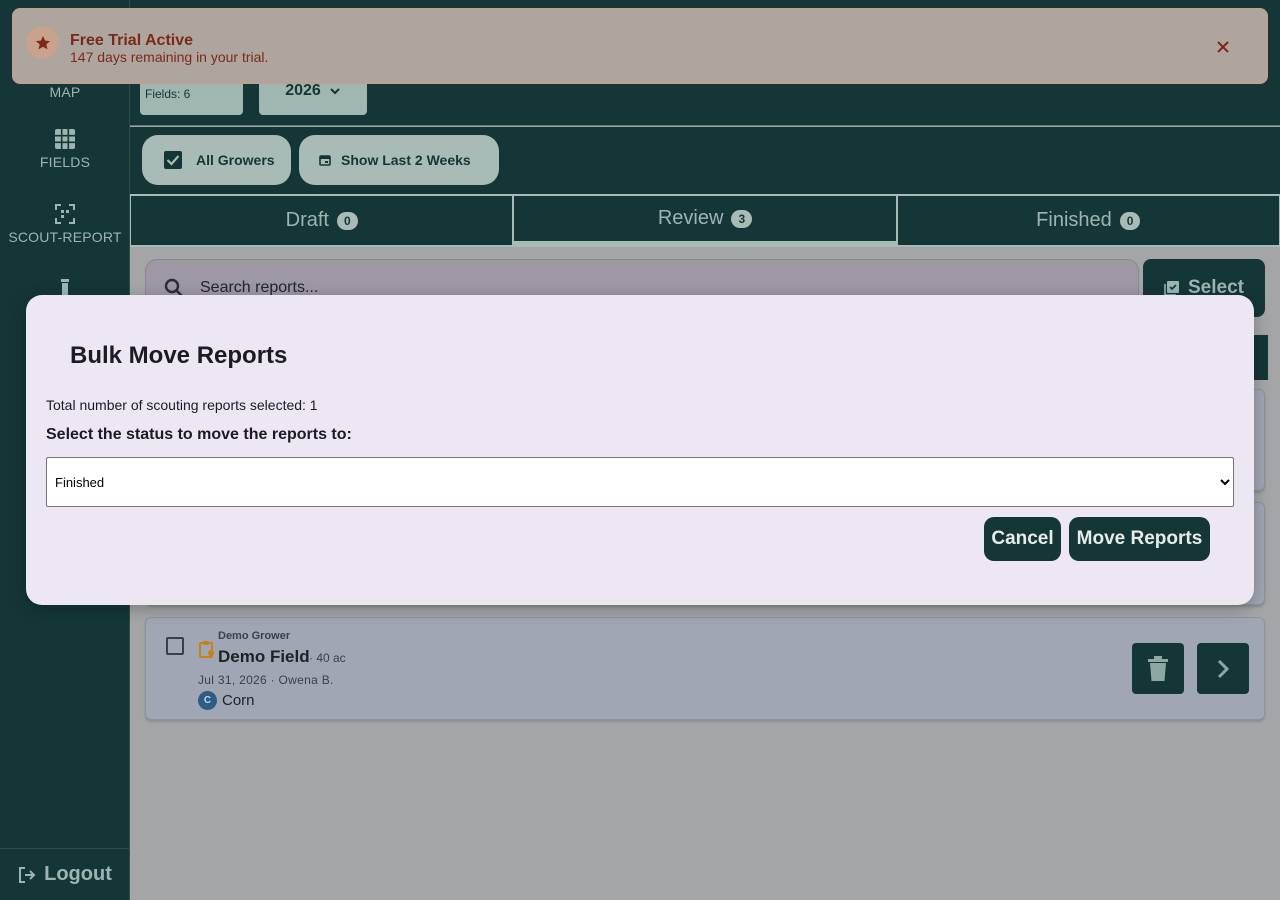 This screenshot has height=900, width=1280. Describe the element at coordinates (65, 92) in the screenshot. I see `sidebar-item-label: MAP` at that location.